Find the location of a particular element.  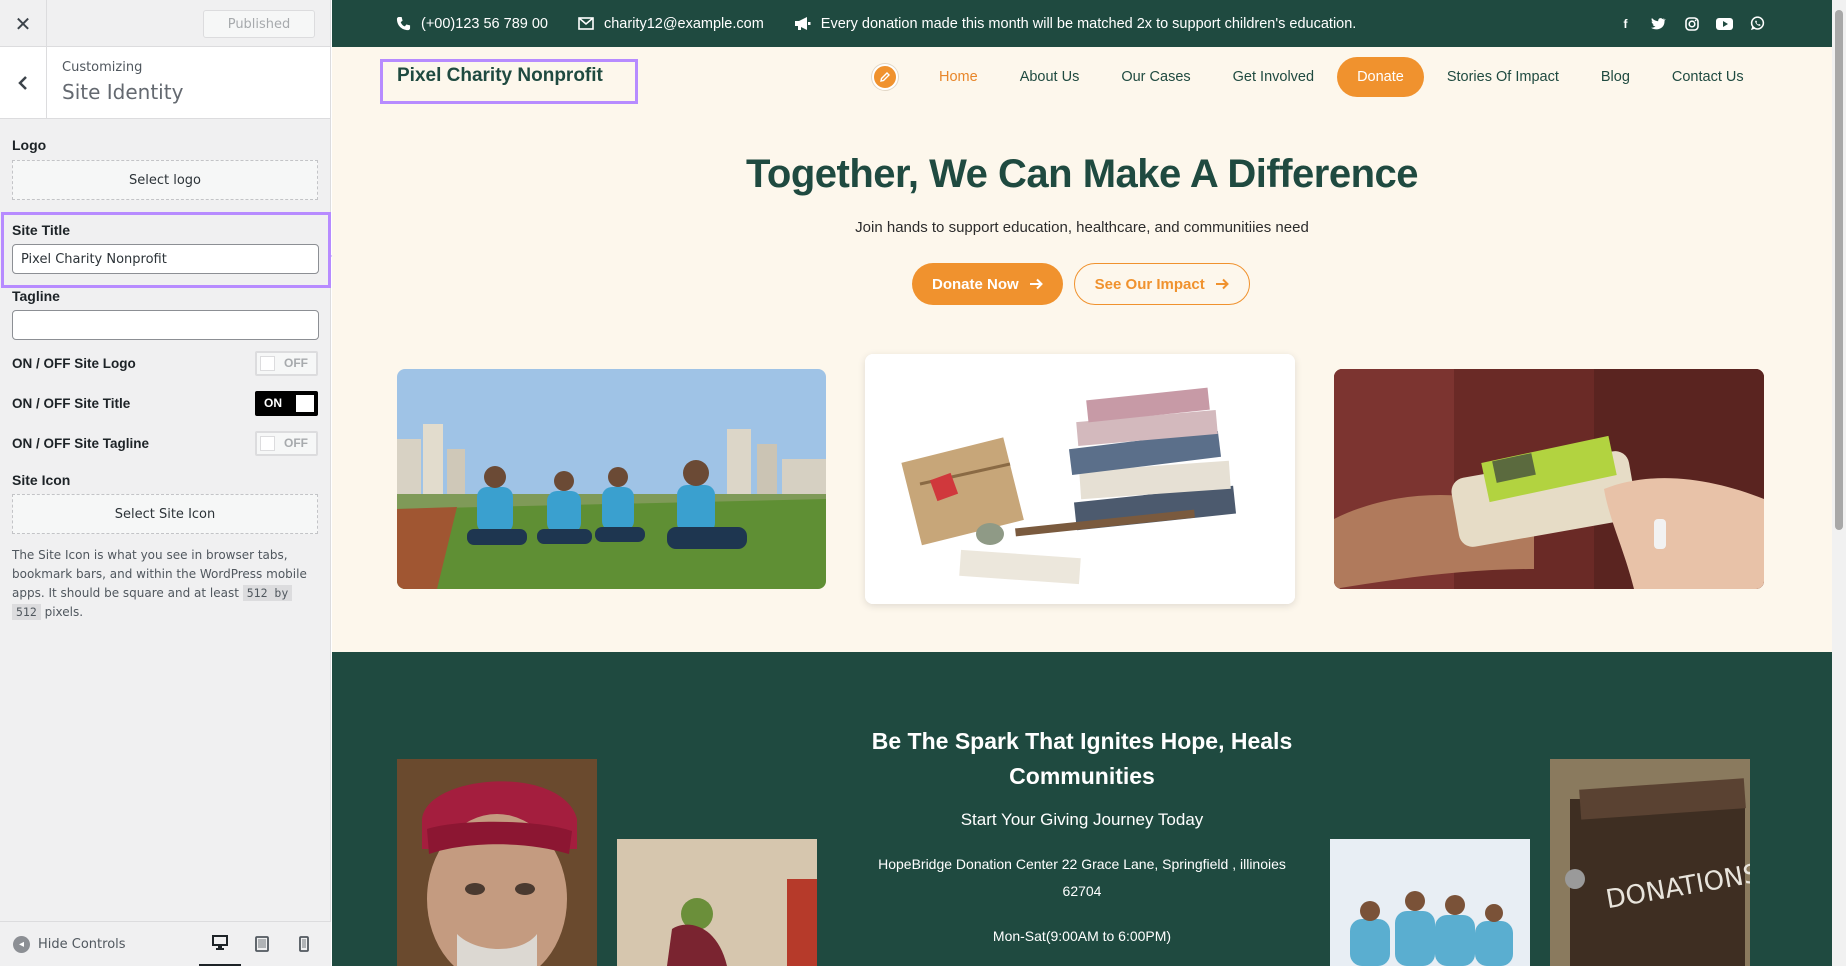

pencil-icon is located at coordinates (885, 77).